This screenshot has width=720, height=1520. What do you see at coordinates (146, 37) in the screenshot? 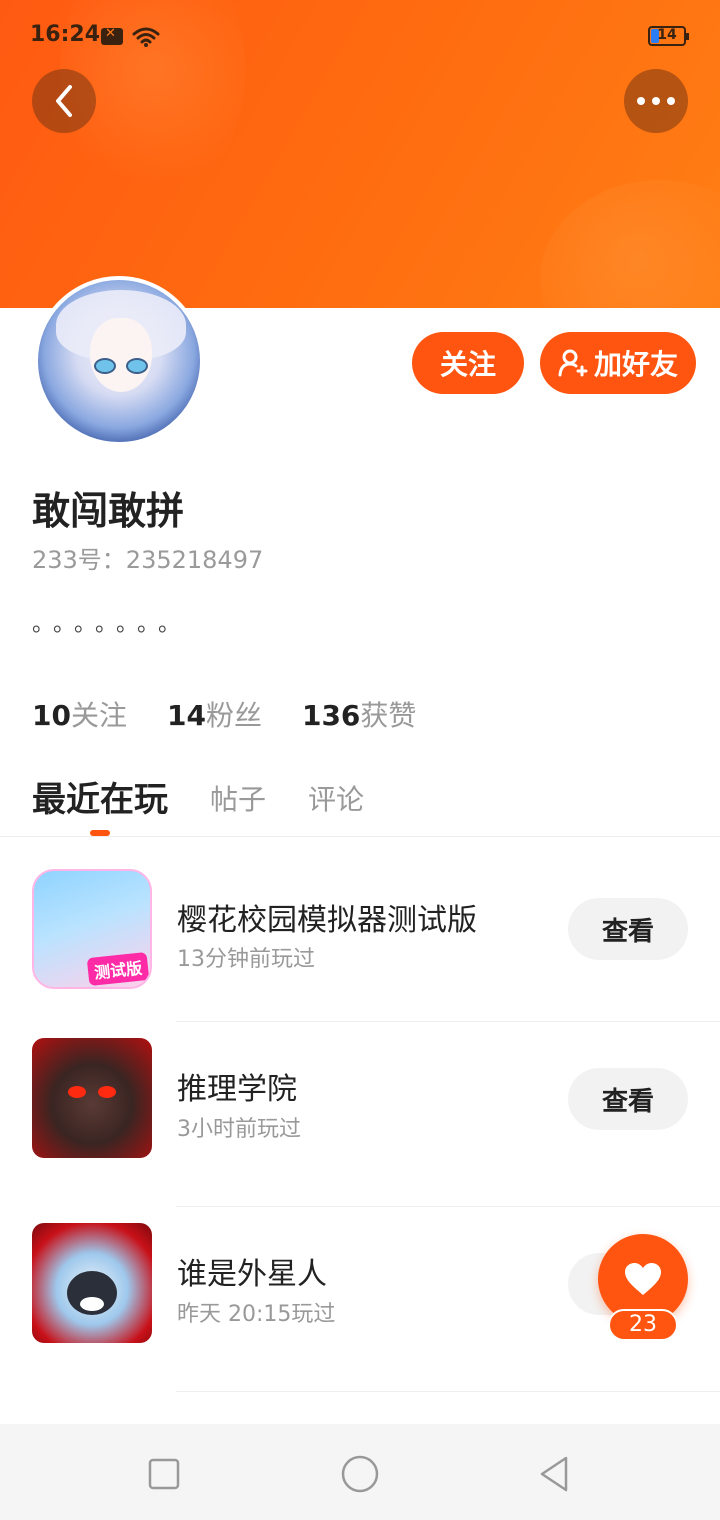
I see `wifi-icon` at bounding box center [146, 37].